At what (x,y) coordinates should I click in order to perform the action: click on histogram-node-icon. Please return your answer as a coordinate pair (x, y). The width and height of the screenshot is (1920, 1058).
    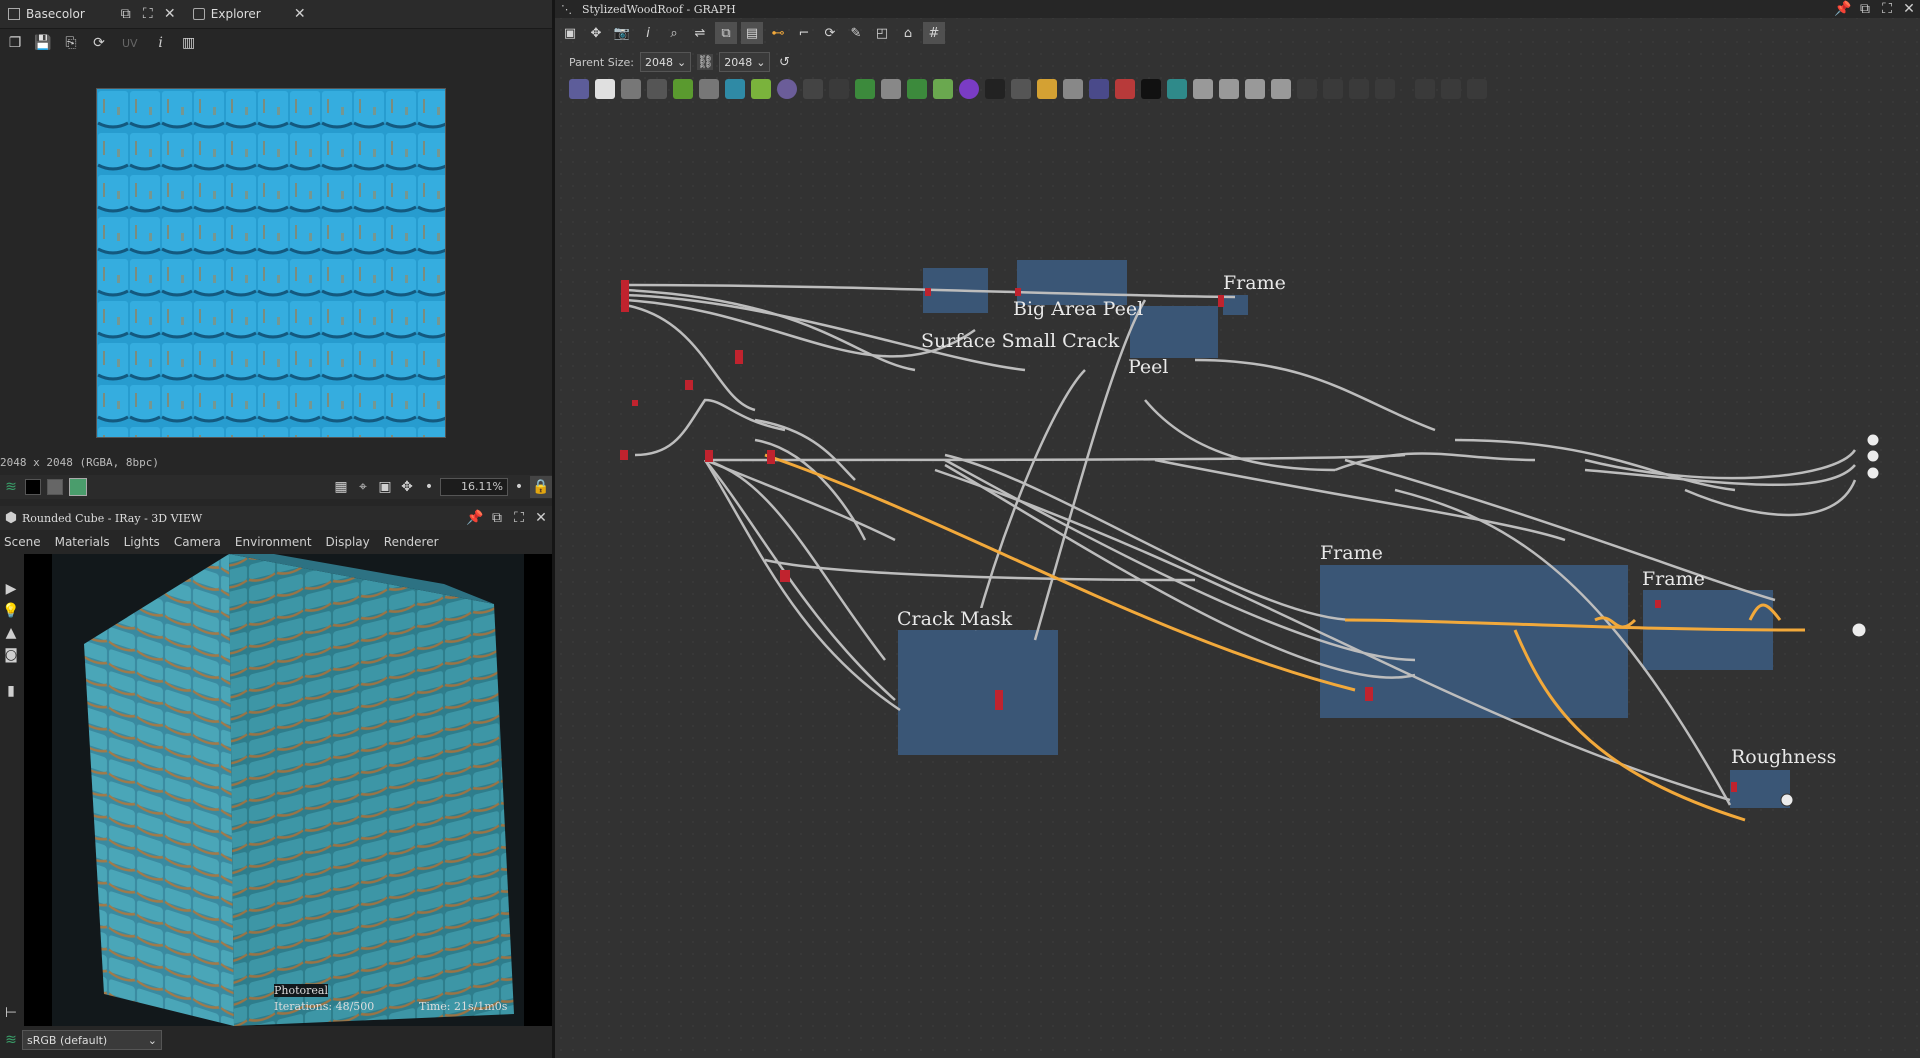
    Looking at the image, I should click on (1021, 89).